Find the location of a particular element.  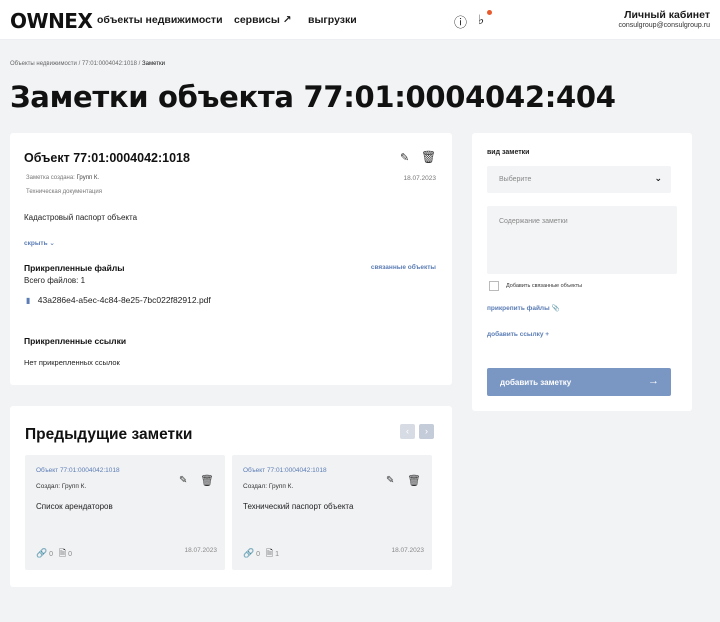

add-link-label: добавить ссылку is located at coordinates (515, 334).